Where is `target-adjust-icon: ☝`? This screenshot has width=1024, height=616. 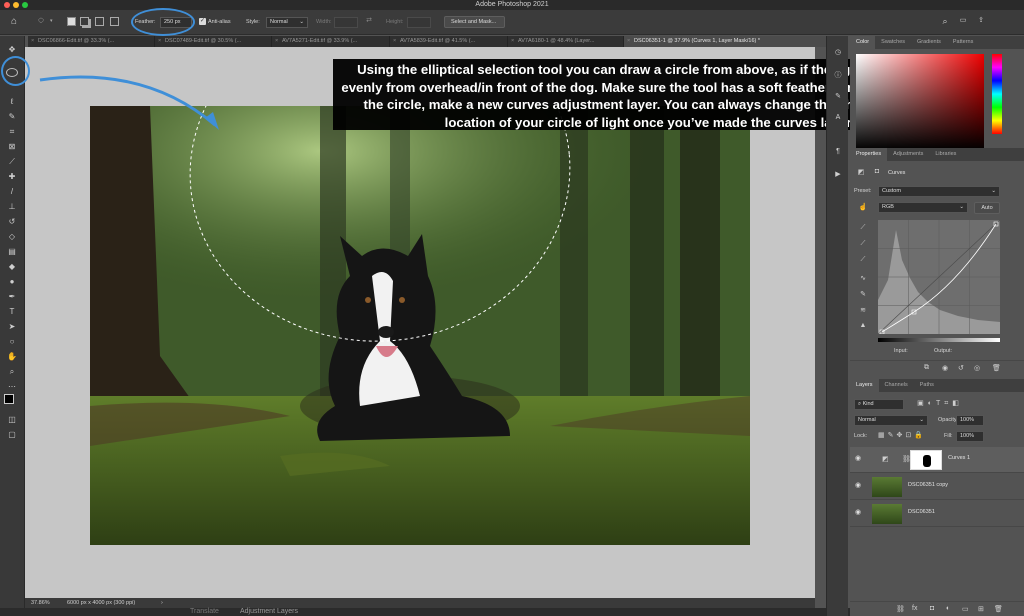
target-adjust-icon: ☝ is located at coordinates (863, 207).